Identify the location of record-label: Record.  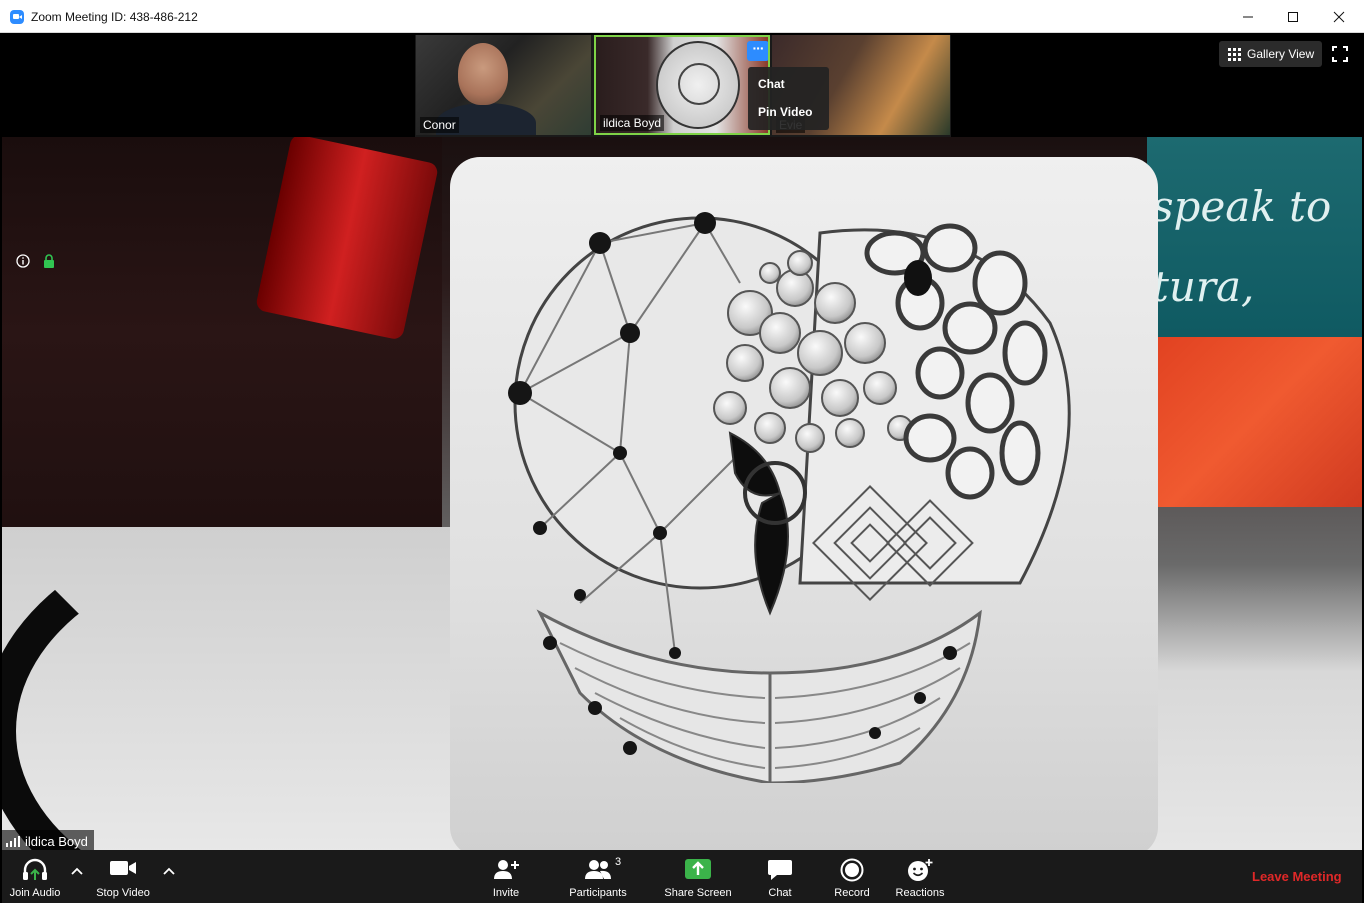
(852, 893).